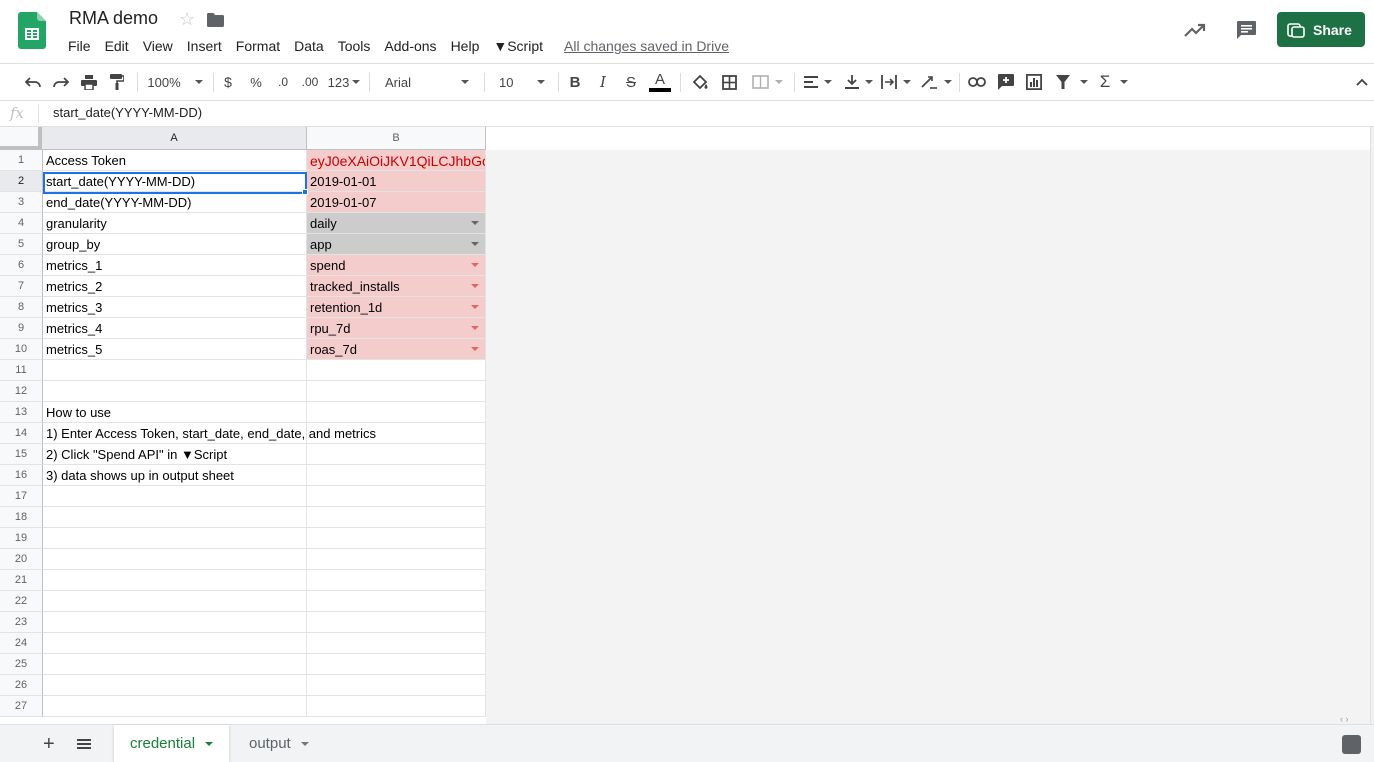  Describe the element at coordinates (175, 286) in the screenshot. I see `cell-a: metrics_2` at that location.